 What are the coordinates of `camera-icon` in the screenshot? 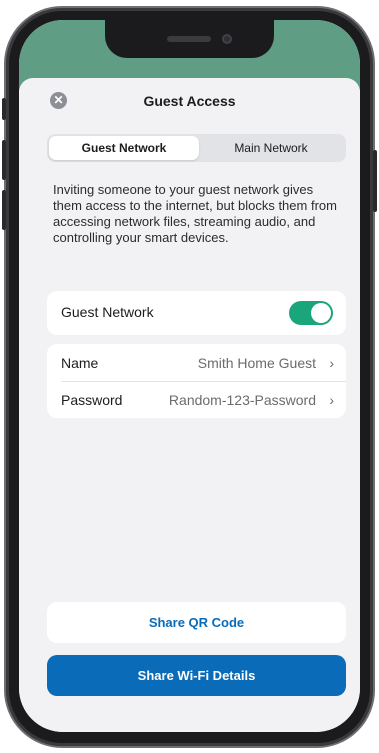 It's located at (227, 39).